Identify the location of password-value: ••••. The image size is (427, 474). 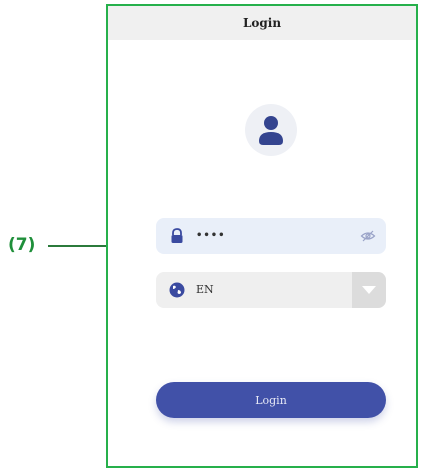
(211, 235).